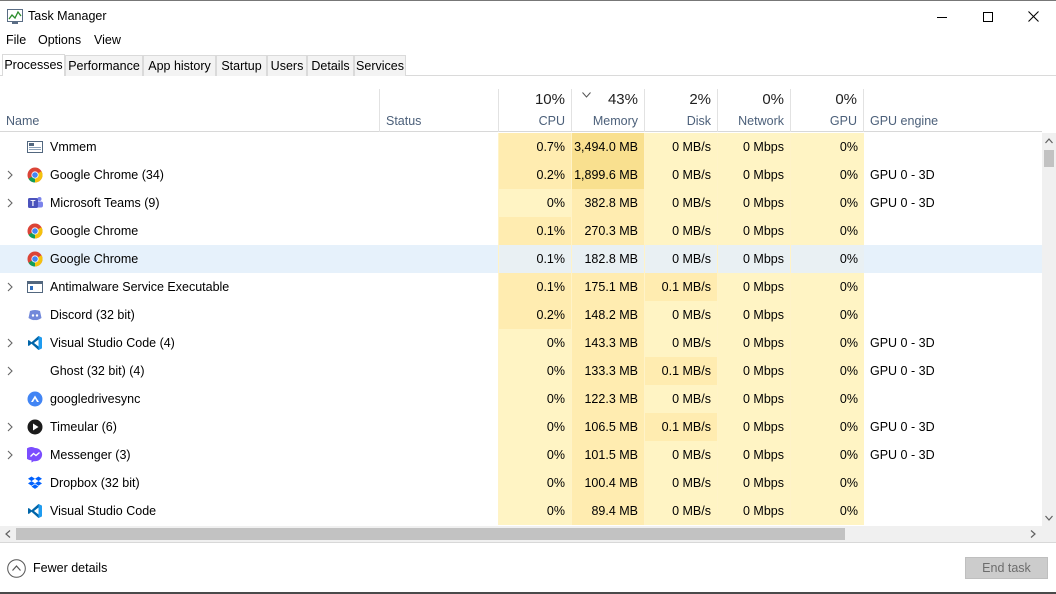 This screenshot has width=1056, height=594. I want to click on process-name-cell: Antimalware Service Executable, so click(189, 287).